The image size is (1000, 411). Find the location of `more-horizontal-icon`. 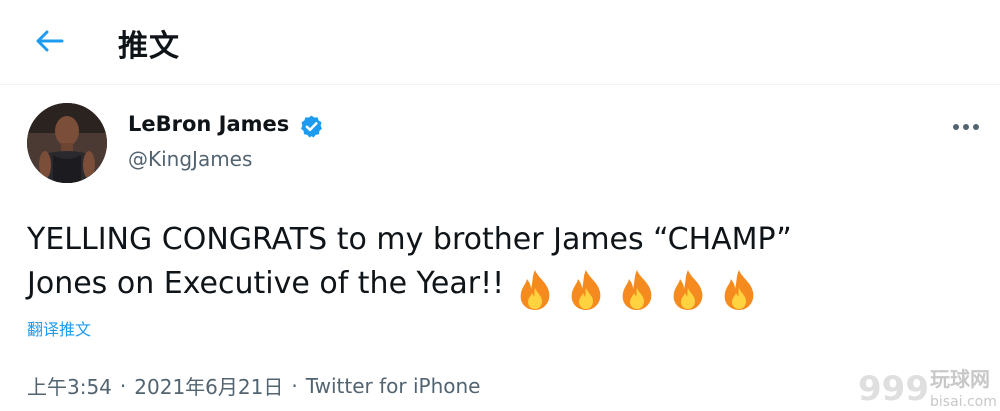

more-horizontal-icon is located at coordinates (966, 127).